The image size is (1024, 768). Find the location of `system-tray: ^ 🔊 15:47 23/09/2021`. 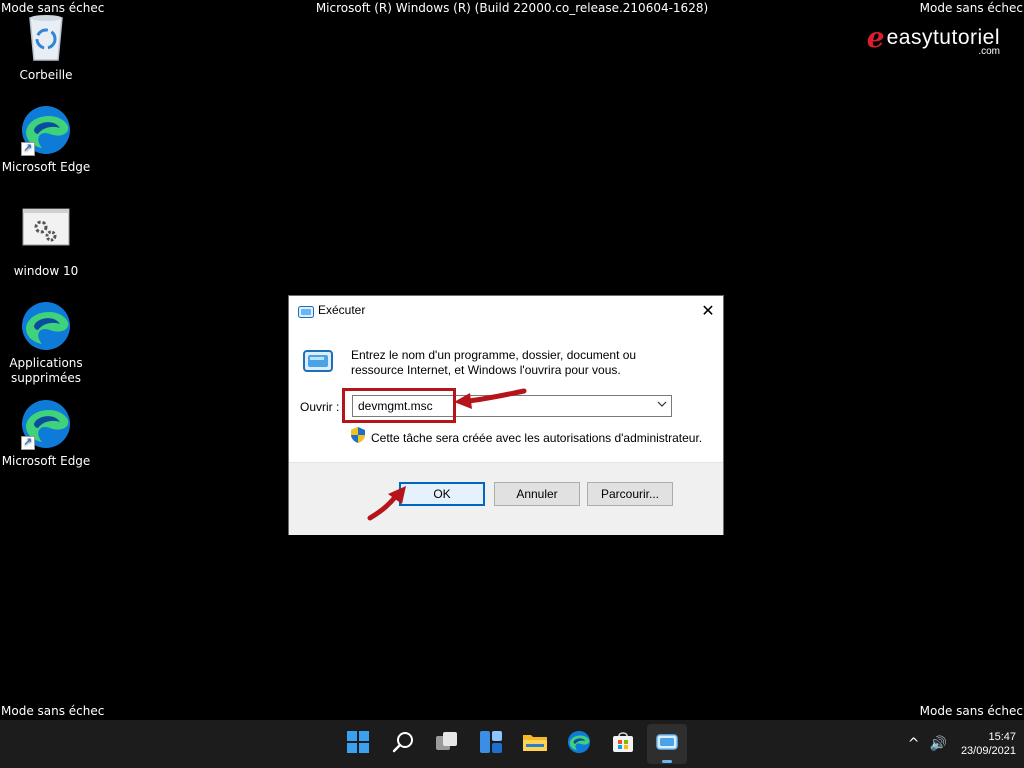

system-tray: ^ 🔊 15:47 23/09/2021 is located at coordinates (962, 744).